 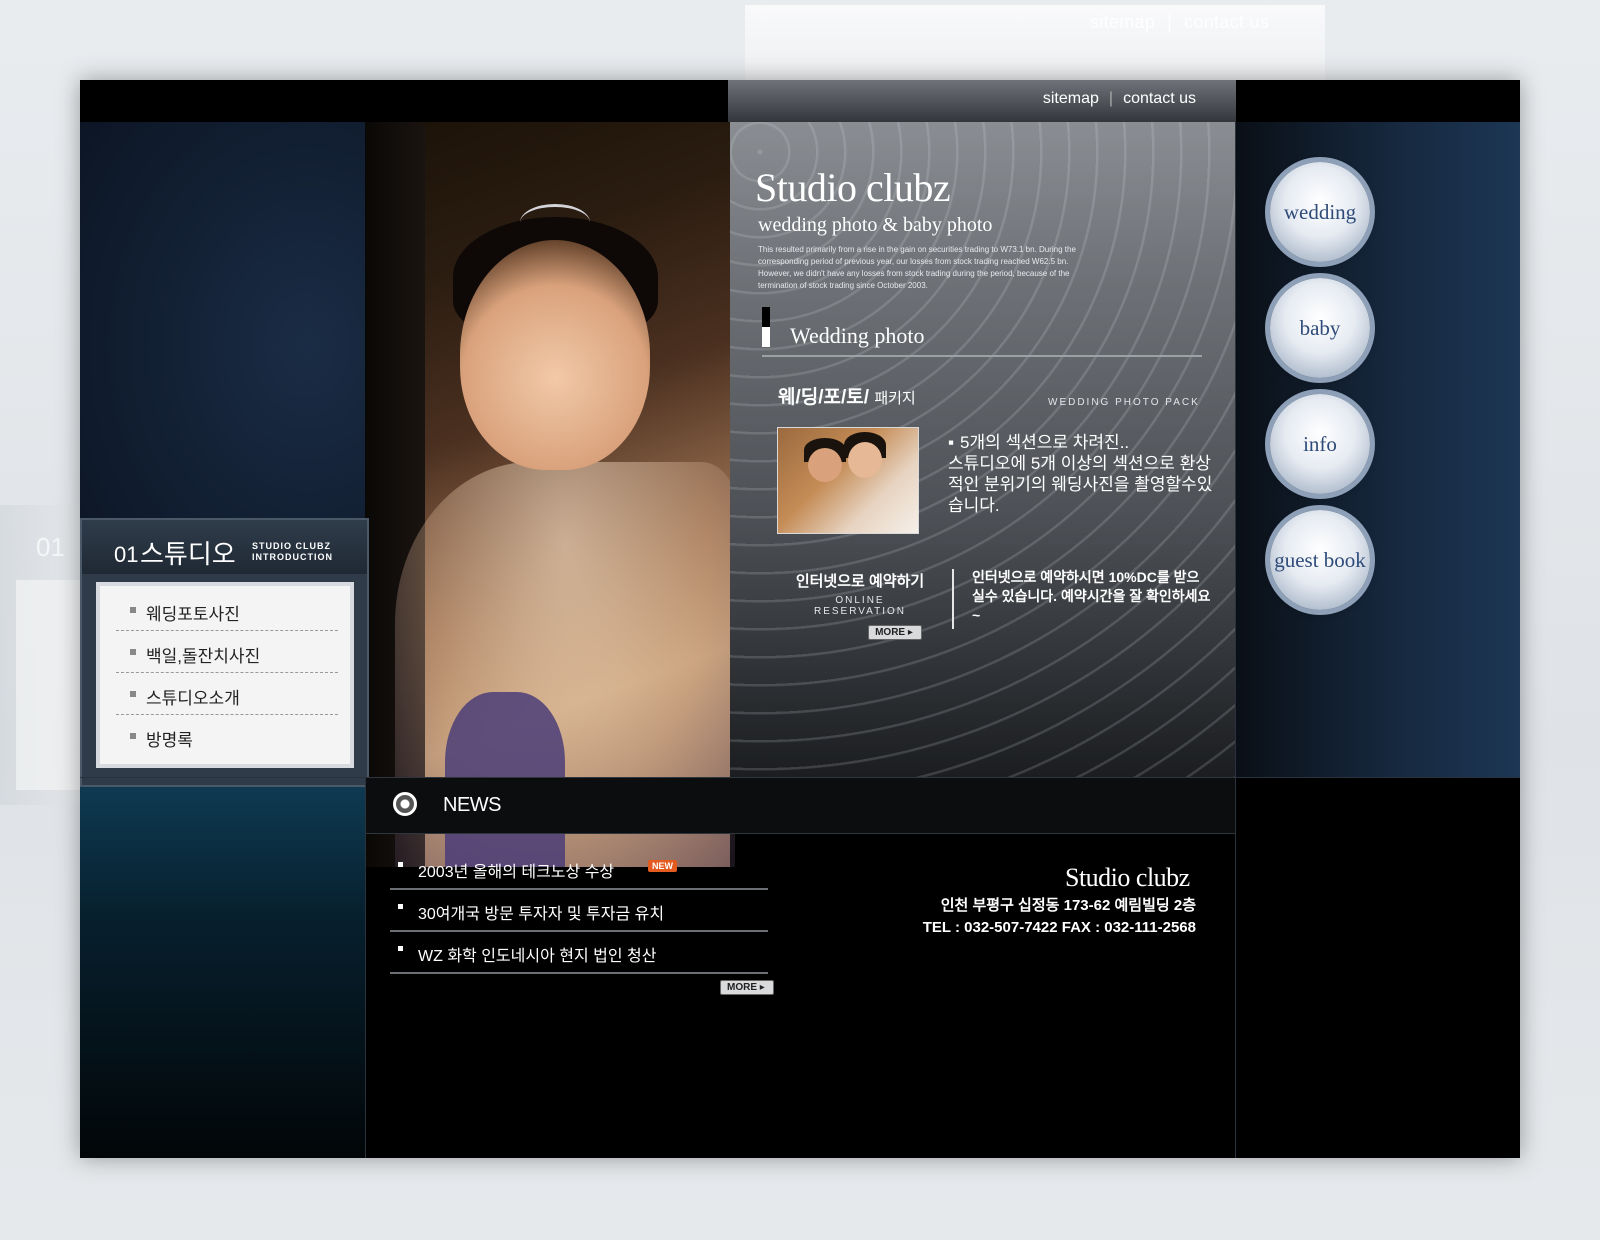 What do you see at coordinates (1320, 328) in the screenshot?
I see `baby-nav-button: baby` at bounding box center [1320, 328].